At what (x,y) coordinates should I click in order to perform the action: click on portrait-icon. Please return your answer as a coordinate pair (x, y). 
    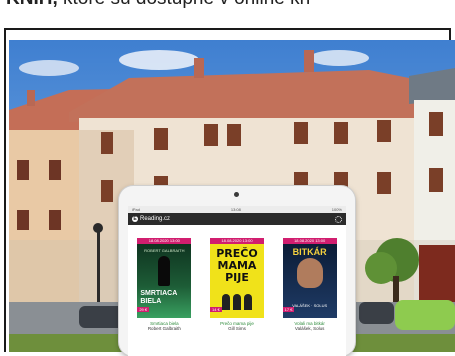
    Looking at the image, I should click on (309, 273).